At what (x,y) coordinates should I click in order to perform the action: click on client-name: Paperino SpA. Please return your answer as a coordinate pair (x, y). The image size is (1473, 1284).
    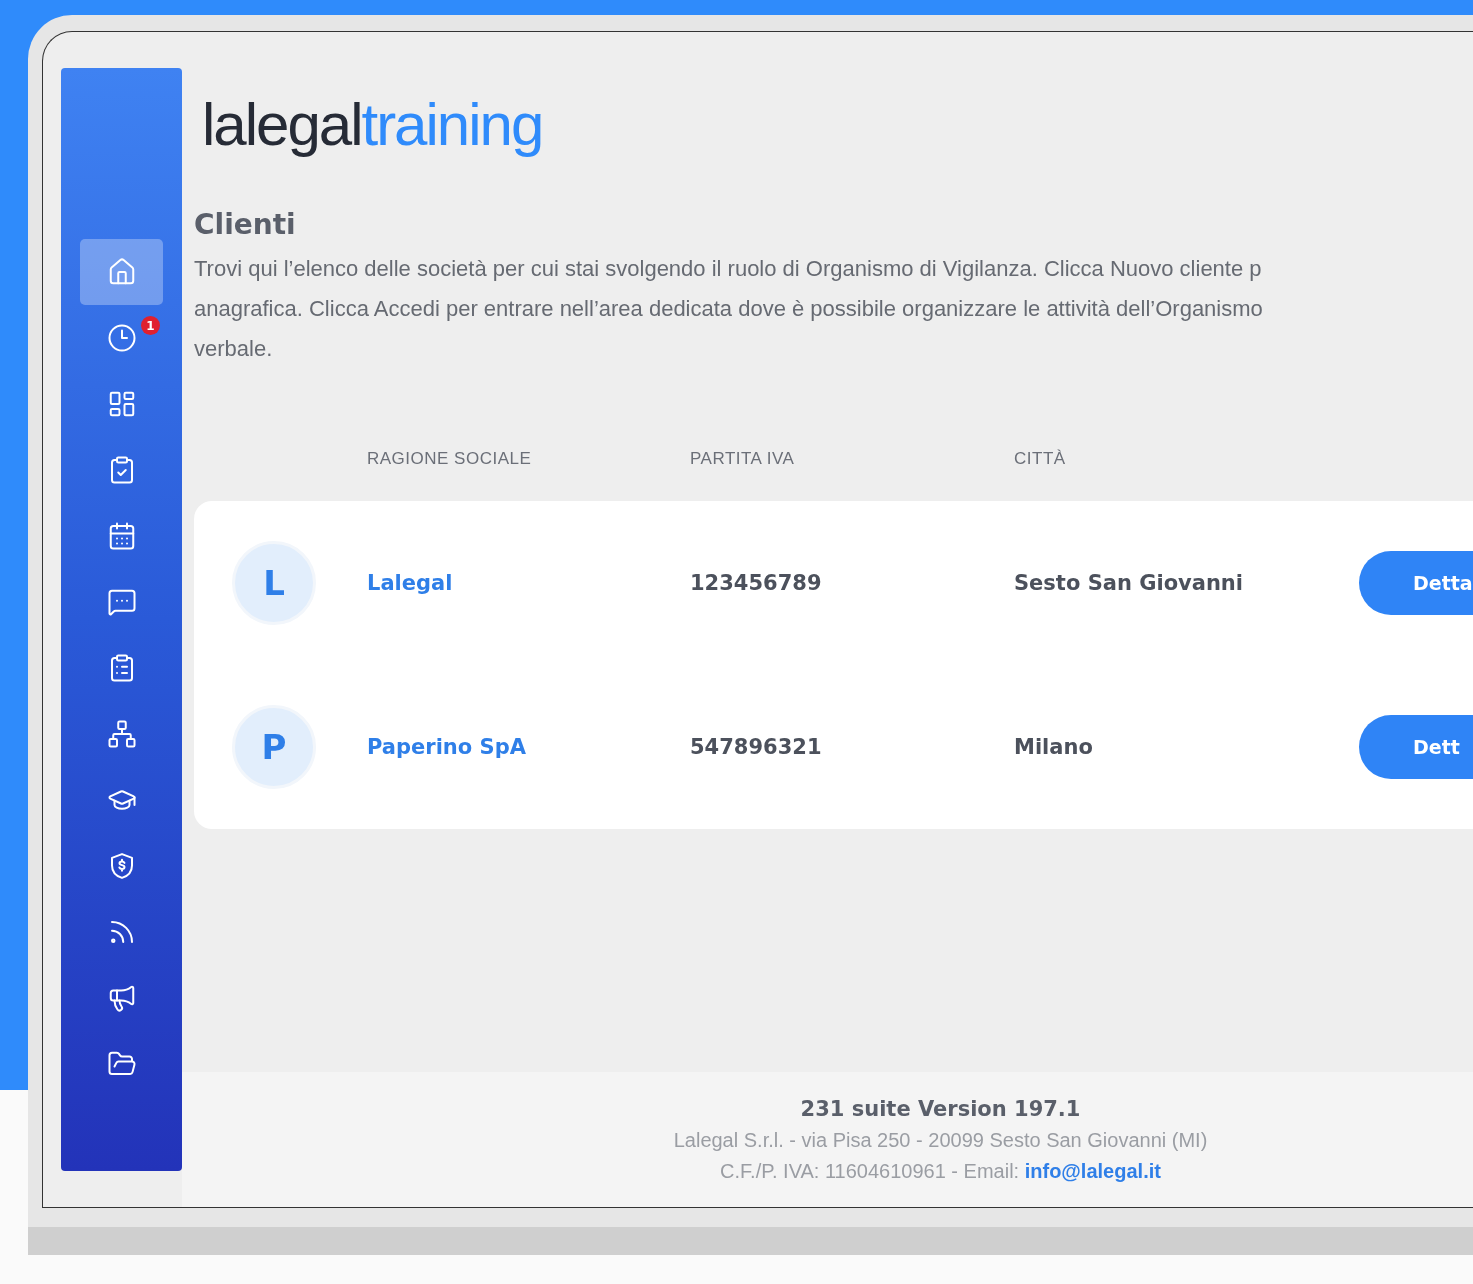
    Looking at the image, I should click on (446, 747).